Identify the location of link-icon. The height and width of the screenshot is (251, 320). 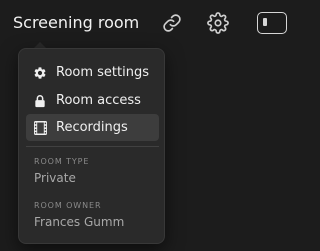
(172, 23).